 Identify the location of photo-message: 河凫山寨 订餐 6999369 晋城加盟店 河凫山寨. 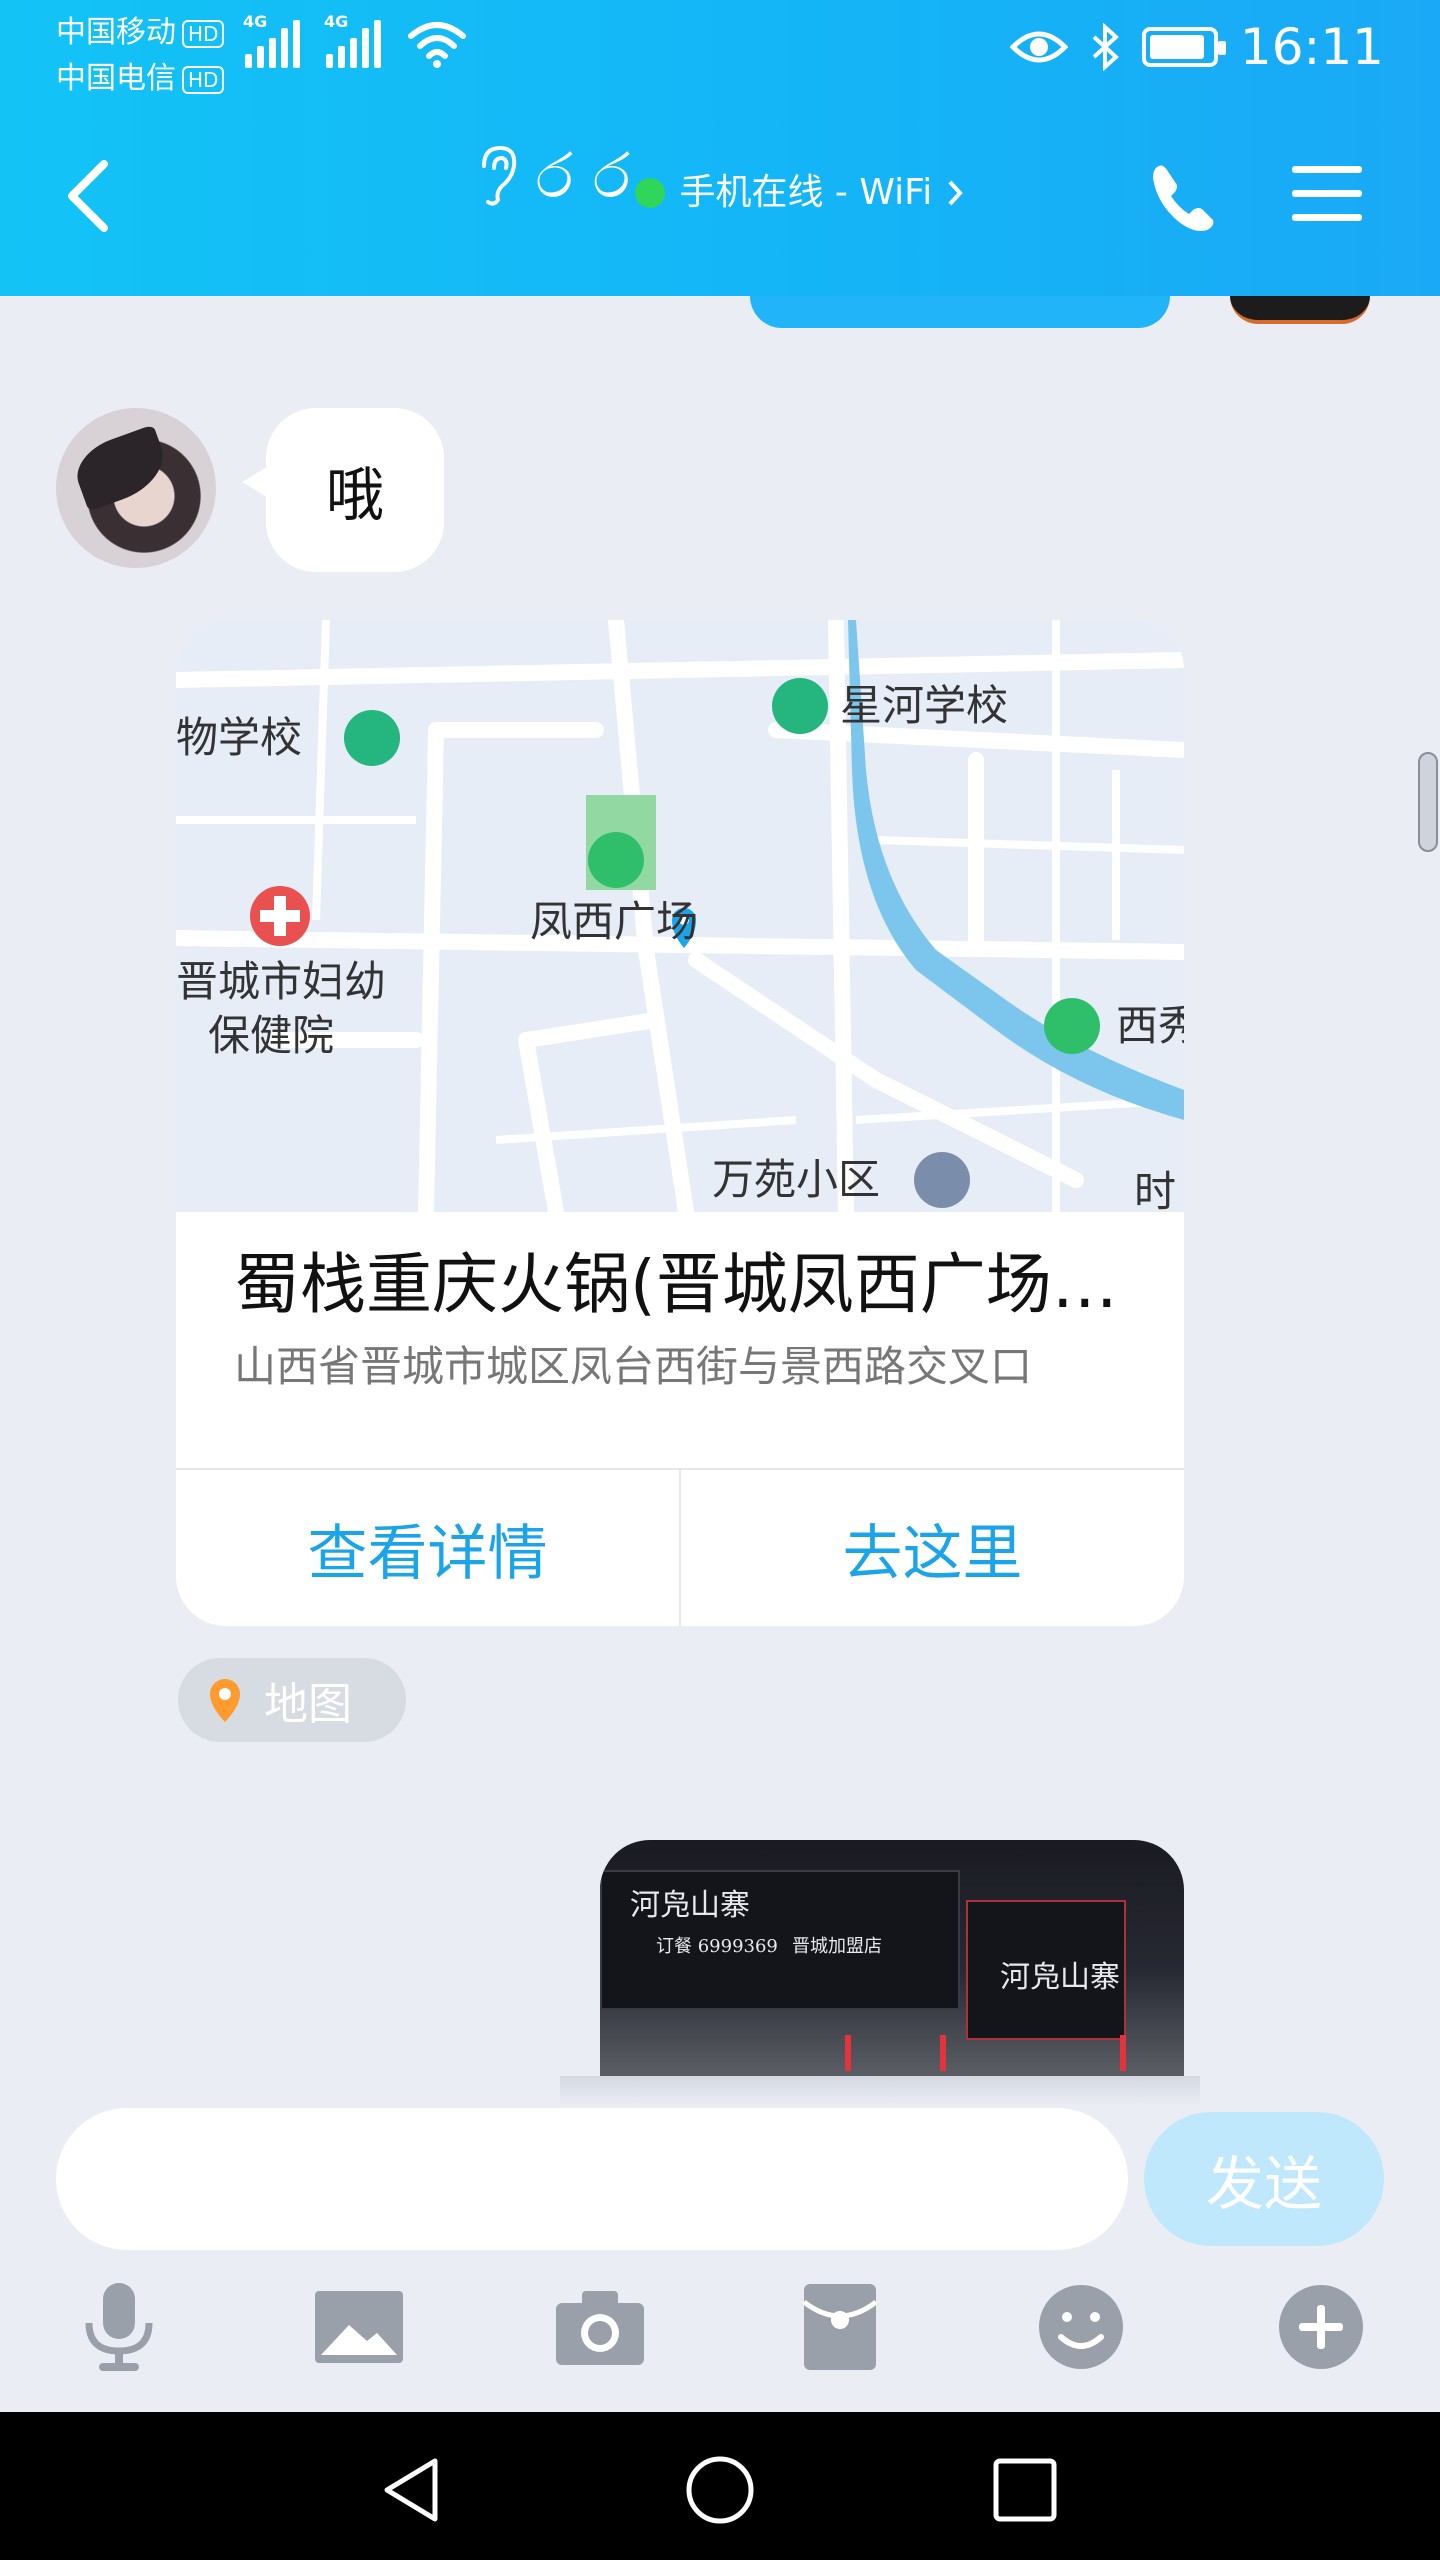
(892, 1958).